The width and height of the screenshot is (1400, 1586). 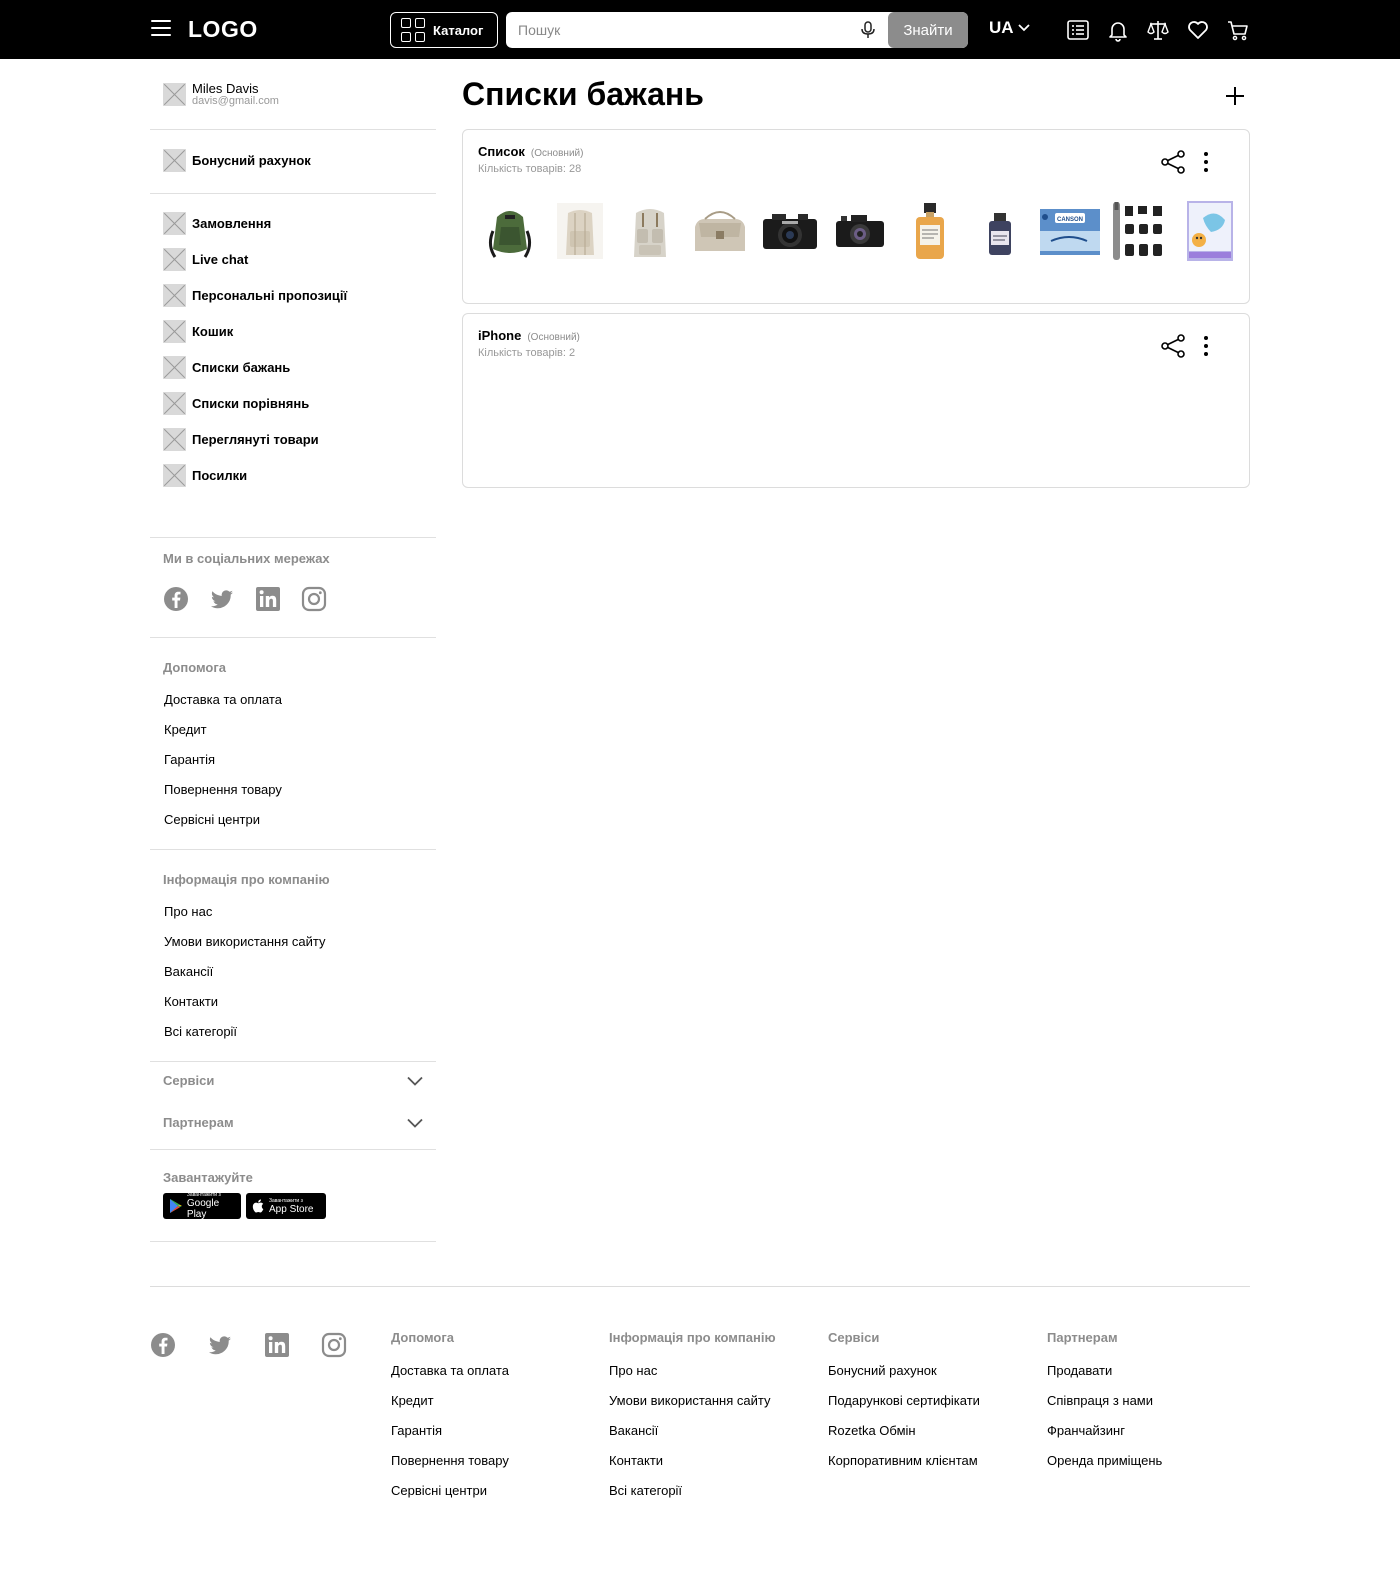 I want to click on company-link: Про нас, so click(x=188, y=911).